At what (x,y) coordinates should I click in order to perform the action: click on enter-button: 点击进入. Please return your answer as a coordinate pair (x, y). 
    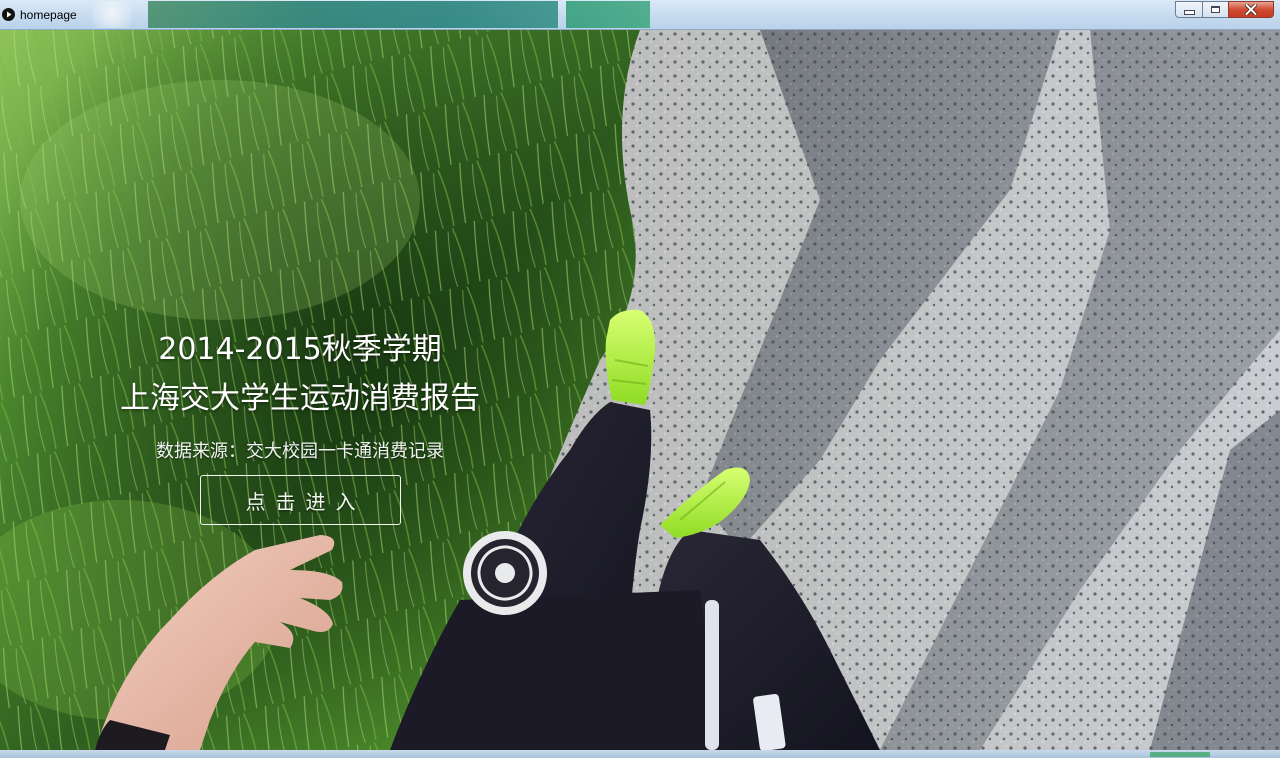
    Looking at the image, I should click on (300, 500).